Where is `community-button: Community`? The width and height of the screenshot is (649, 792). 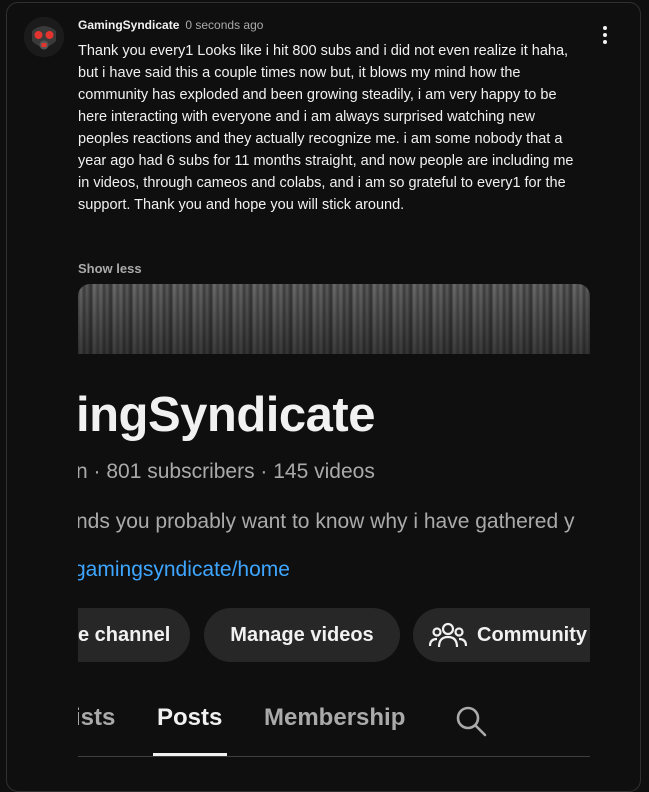
community-button: Community is located at coordinates (501, 635).